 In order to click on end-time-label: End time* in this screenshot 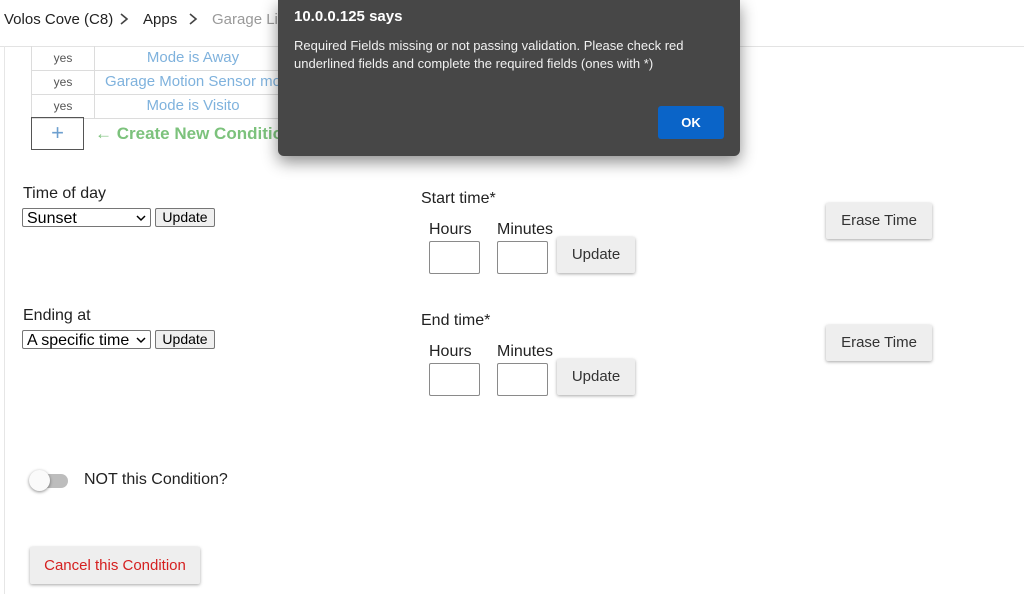, I will do `click(456, 320)`.